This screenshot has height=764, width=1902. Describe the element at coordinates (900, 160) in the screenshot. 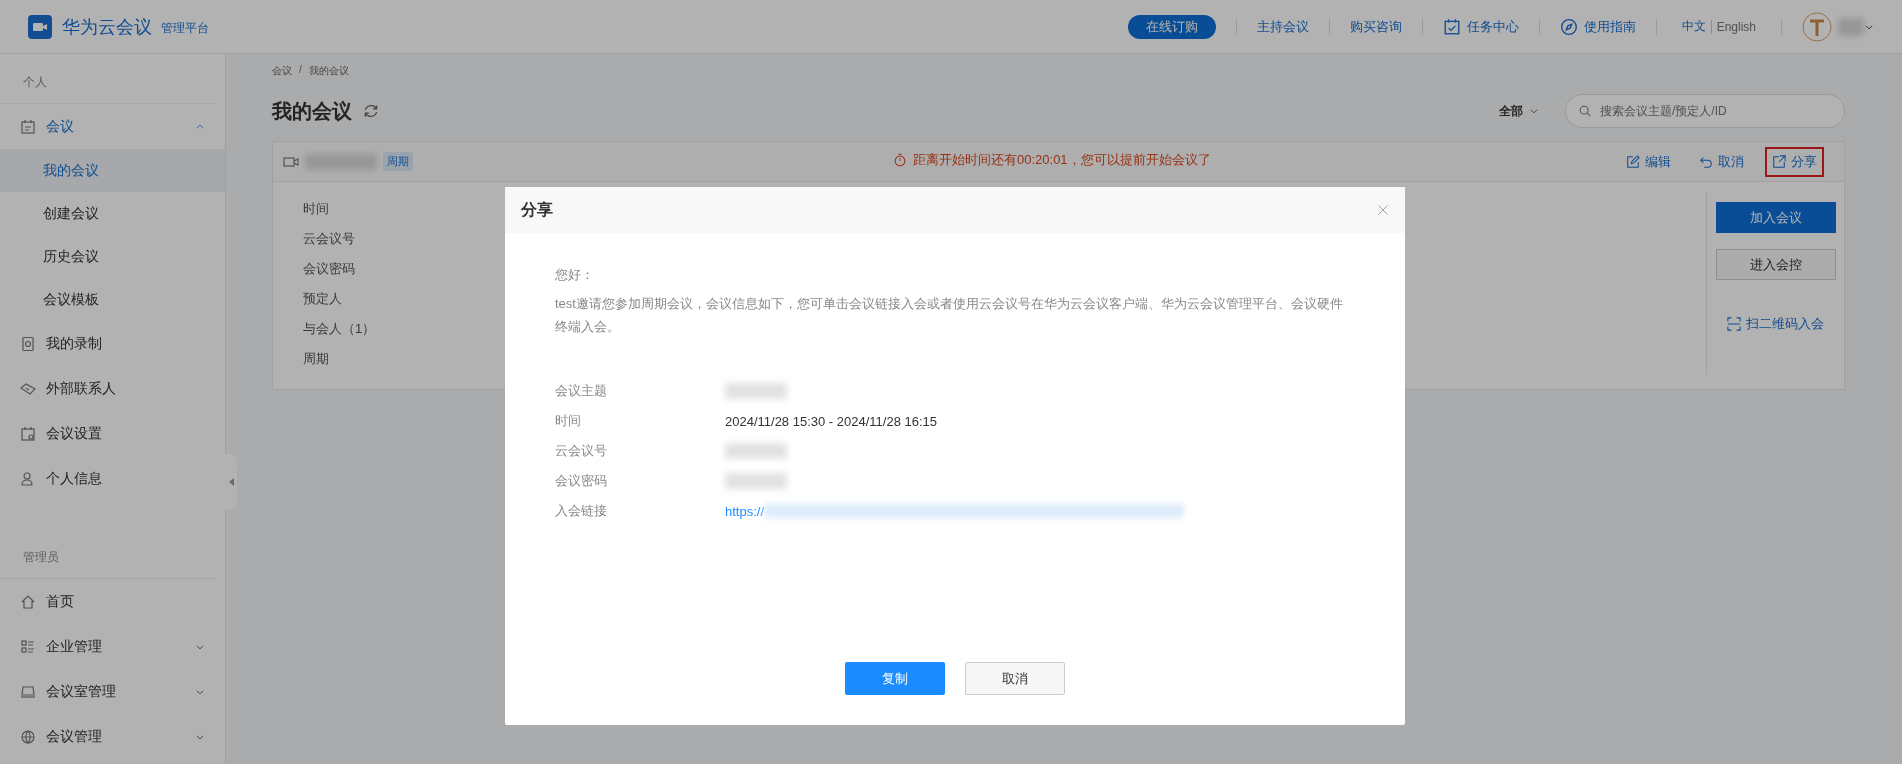

I see `timer-icon` at that location.